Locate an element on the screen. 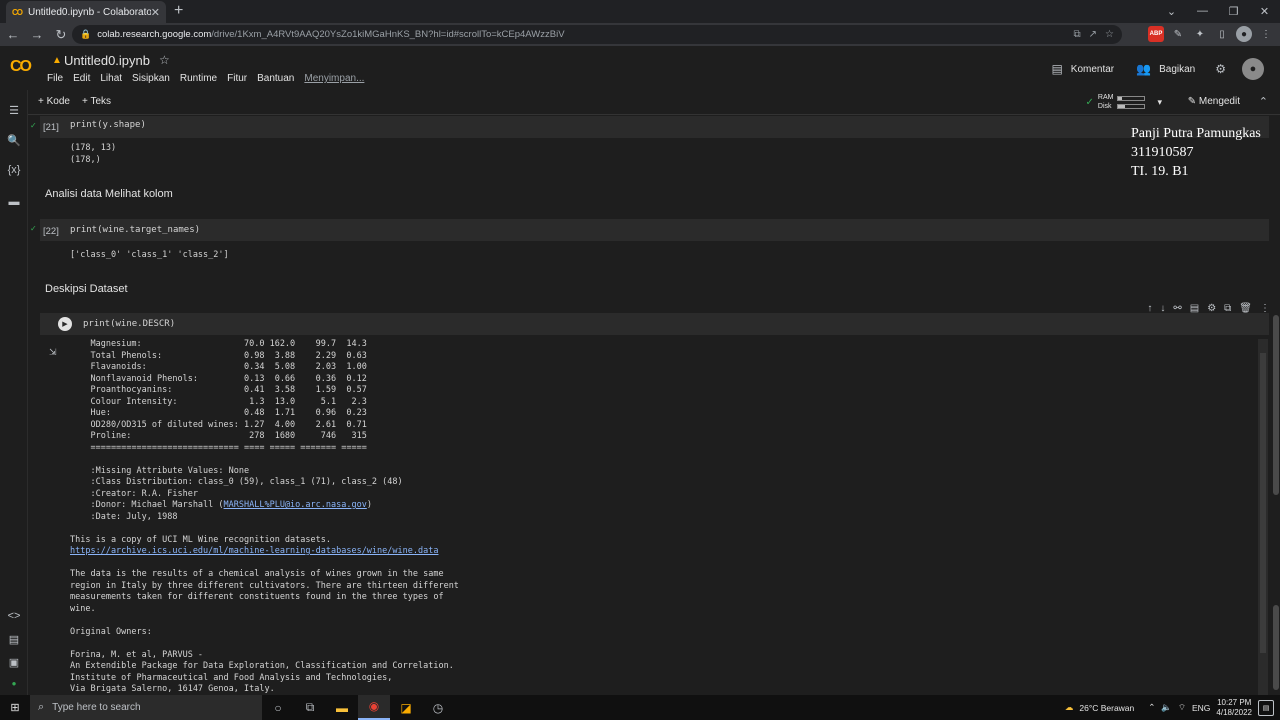 The height and width of the screenshot is (720, 1280). settings-gear-icon: ⚙ is located at coordinates (1220, 69).